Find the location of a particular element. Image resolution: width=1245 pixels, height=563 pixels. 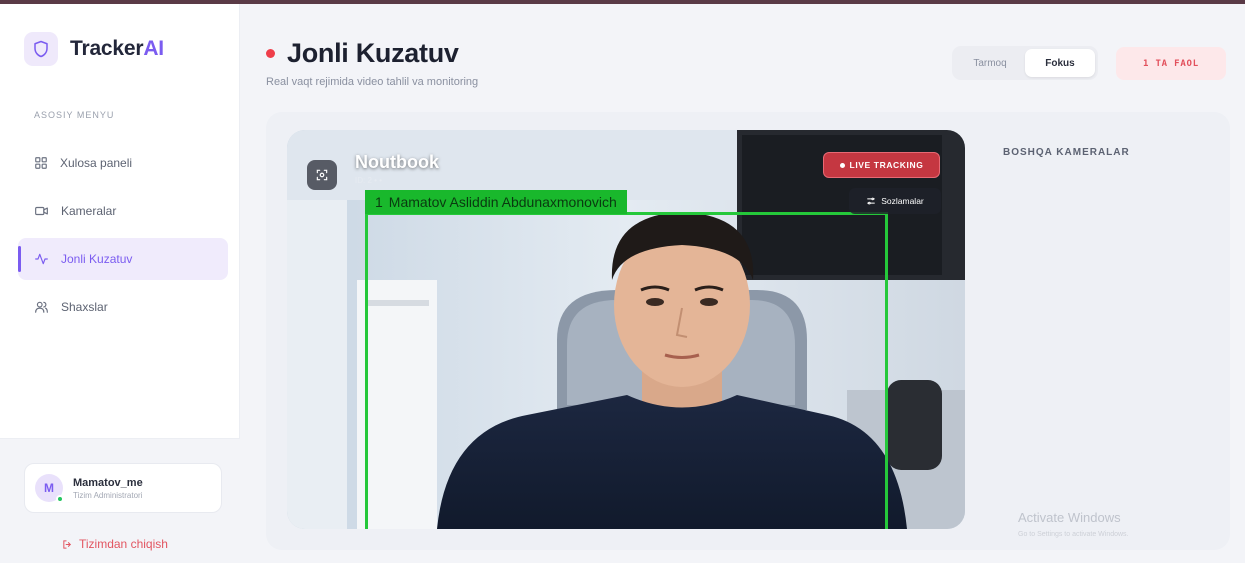

sidebar-item-live-tracking: Jonli Kuzatuv is located at coordinates (123, 259).